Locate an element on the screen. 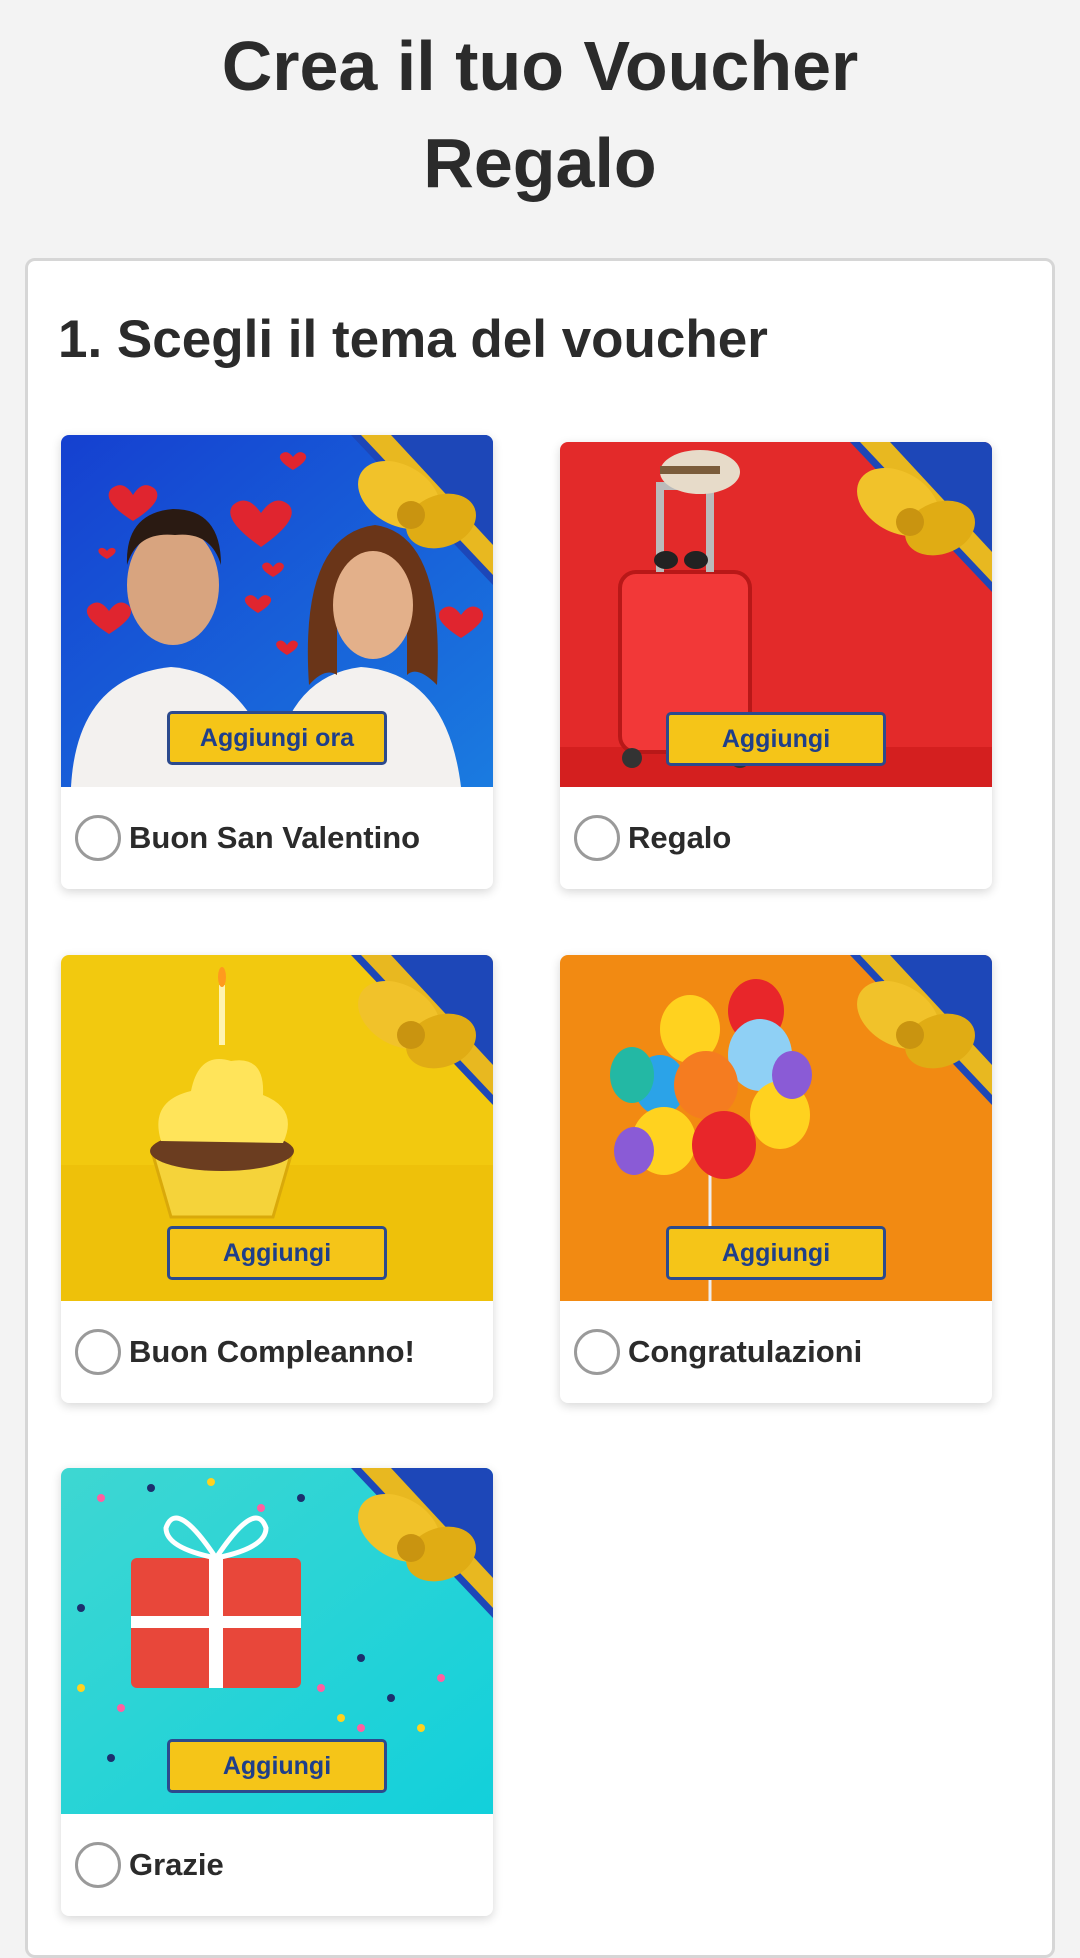  theme-image-congratulazioni: Aggiungi is located at coordinates (776, 1128).